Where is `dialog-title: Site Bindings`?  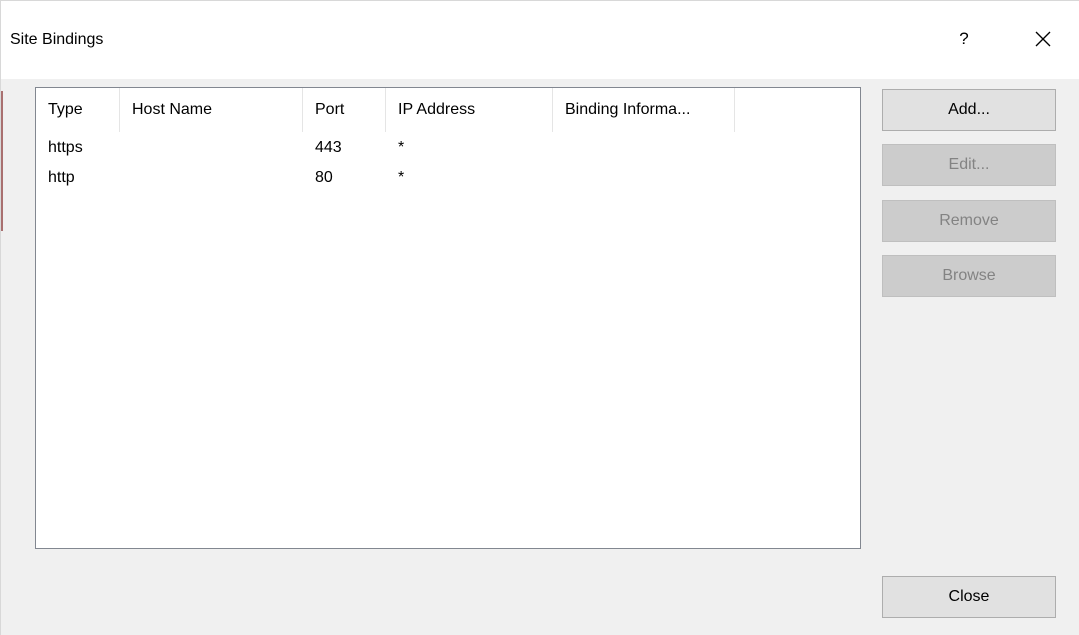
dialog-title: Site Bindings is located at coordinates (57, 39).